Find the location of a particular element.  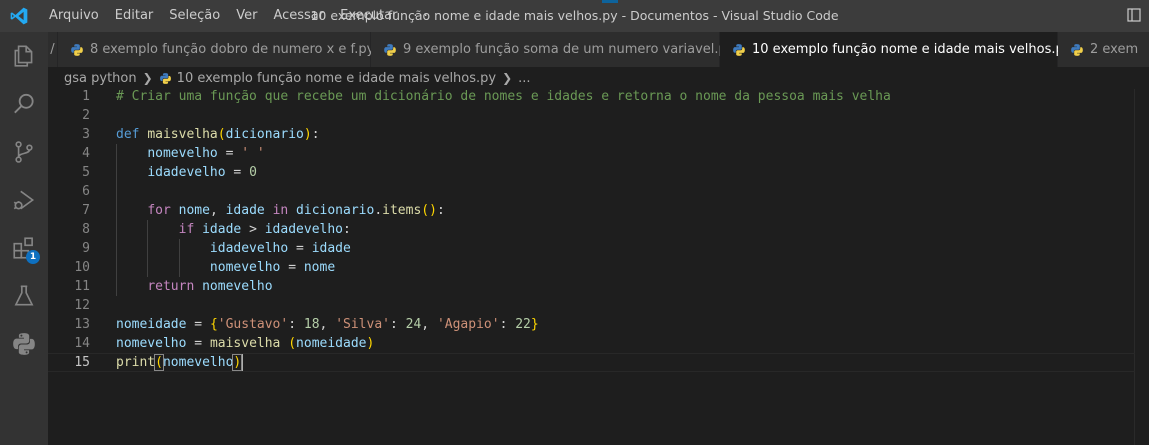

code-token: def is located at coordinates (128, 134).